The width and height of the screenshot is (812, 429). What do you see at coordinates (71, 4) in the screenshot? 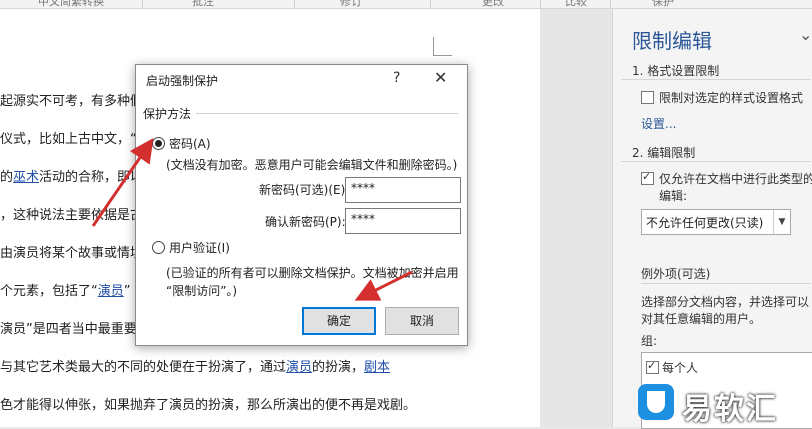
I see `ribbon-tab-chinese-conversion: 中文简繁转换` at bounding box center [71, 4].